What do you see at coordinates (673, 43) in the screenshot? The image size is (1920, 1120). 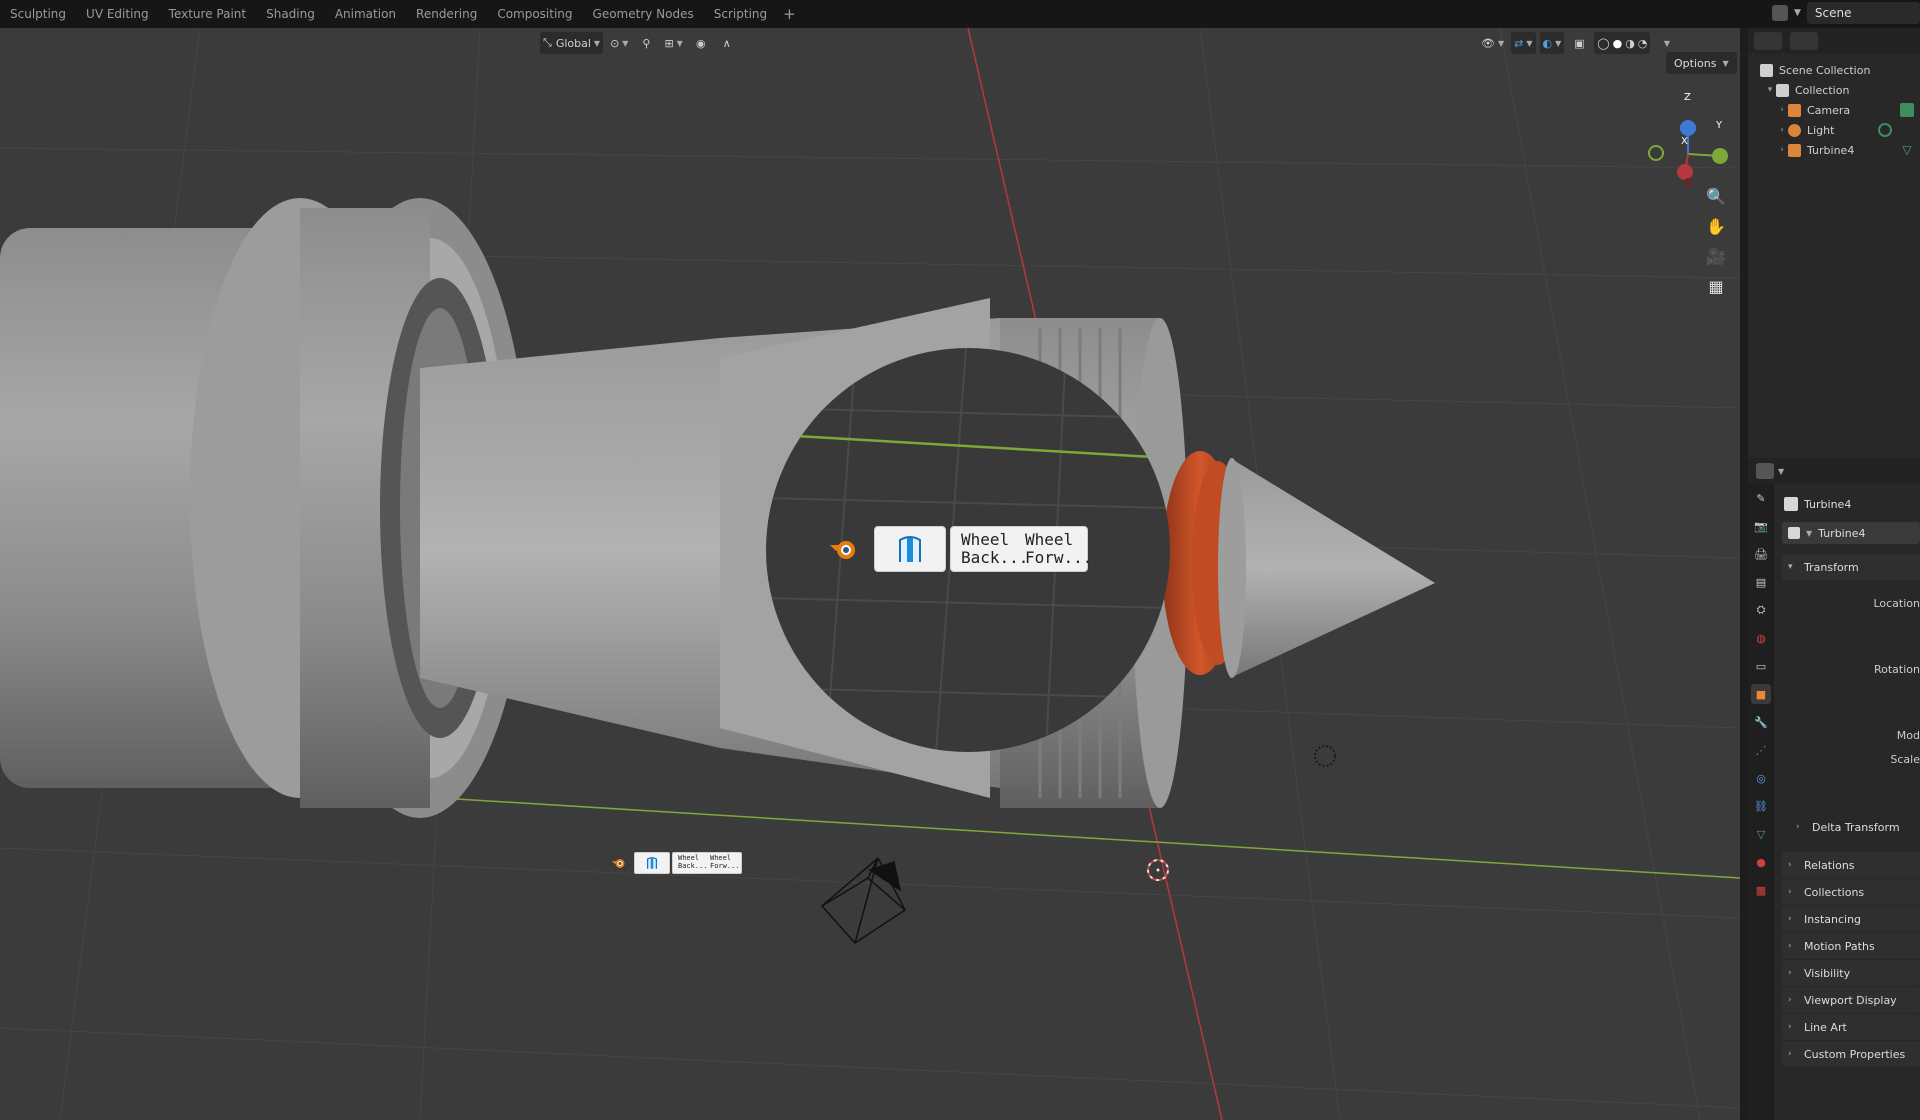 I see `snap-target-button: ⊞ ▼` at bounding box center [673, 43].